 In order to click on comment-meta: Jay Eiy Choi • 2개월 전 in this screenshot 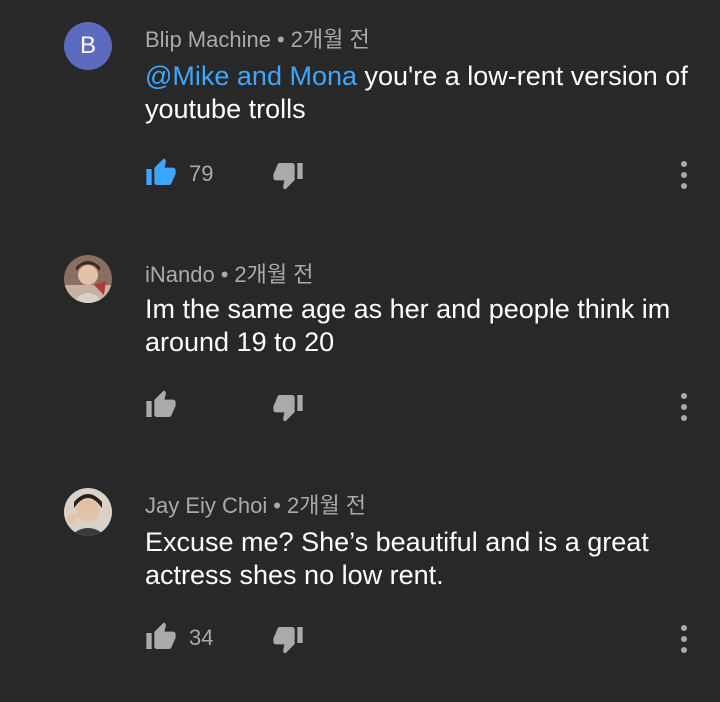, I will do `click(255, 504)`.